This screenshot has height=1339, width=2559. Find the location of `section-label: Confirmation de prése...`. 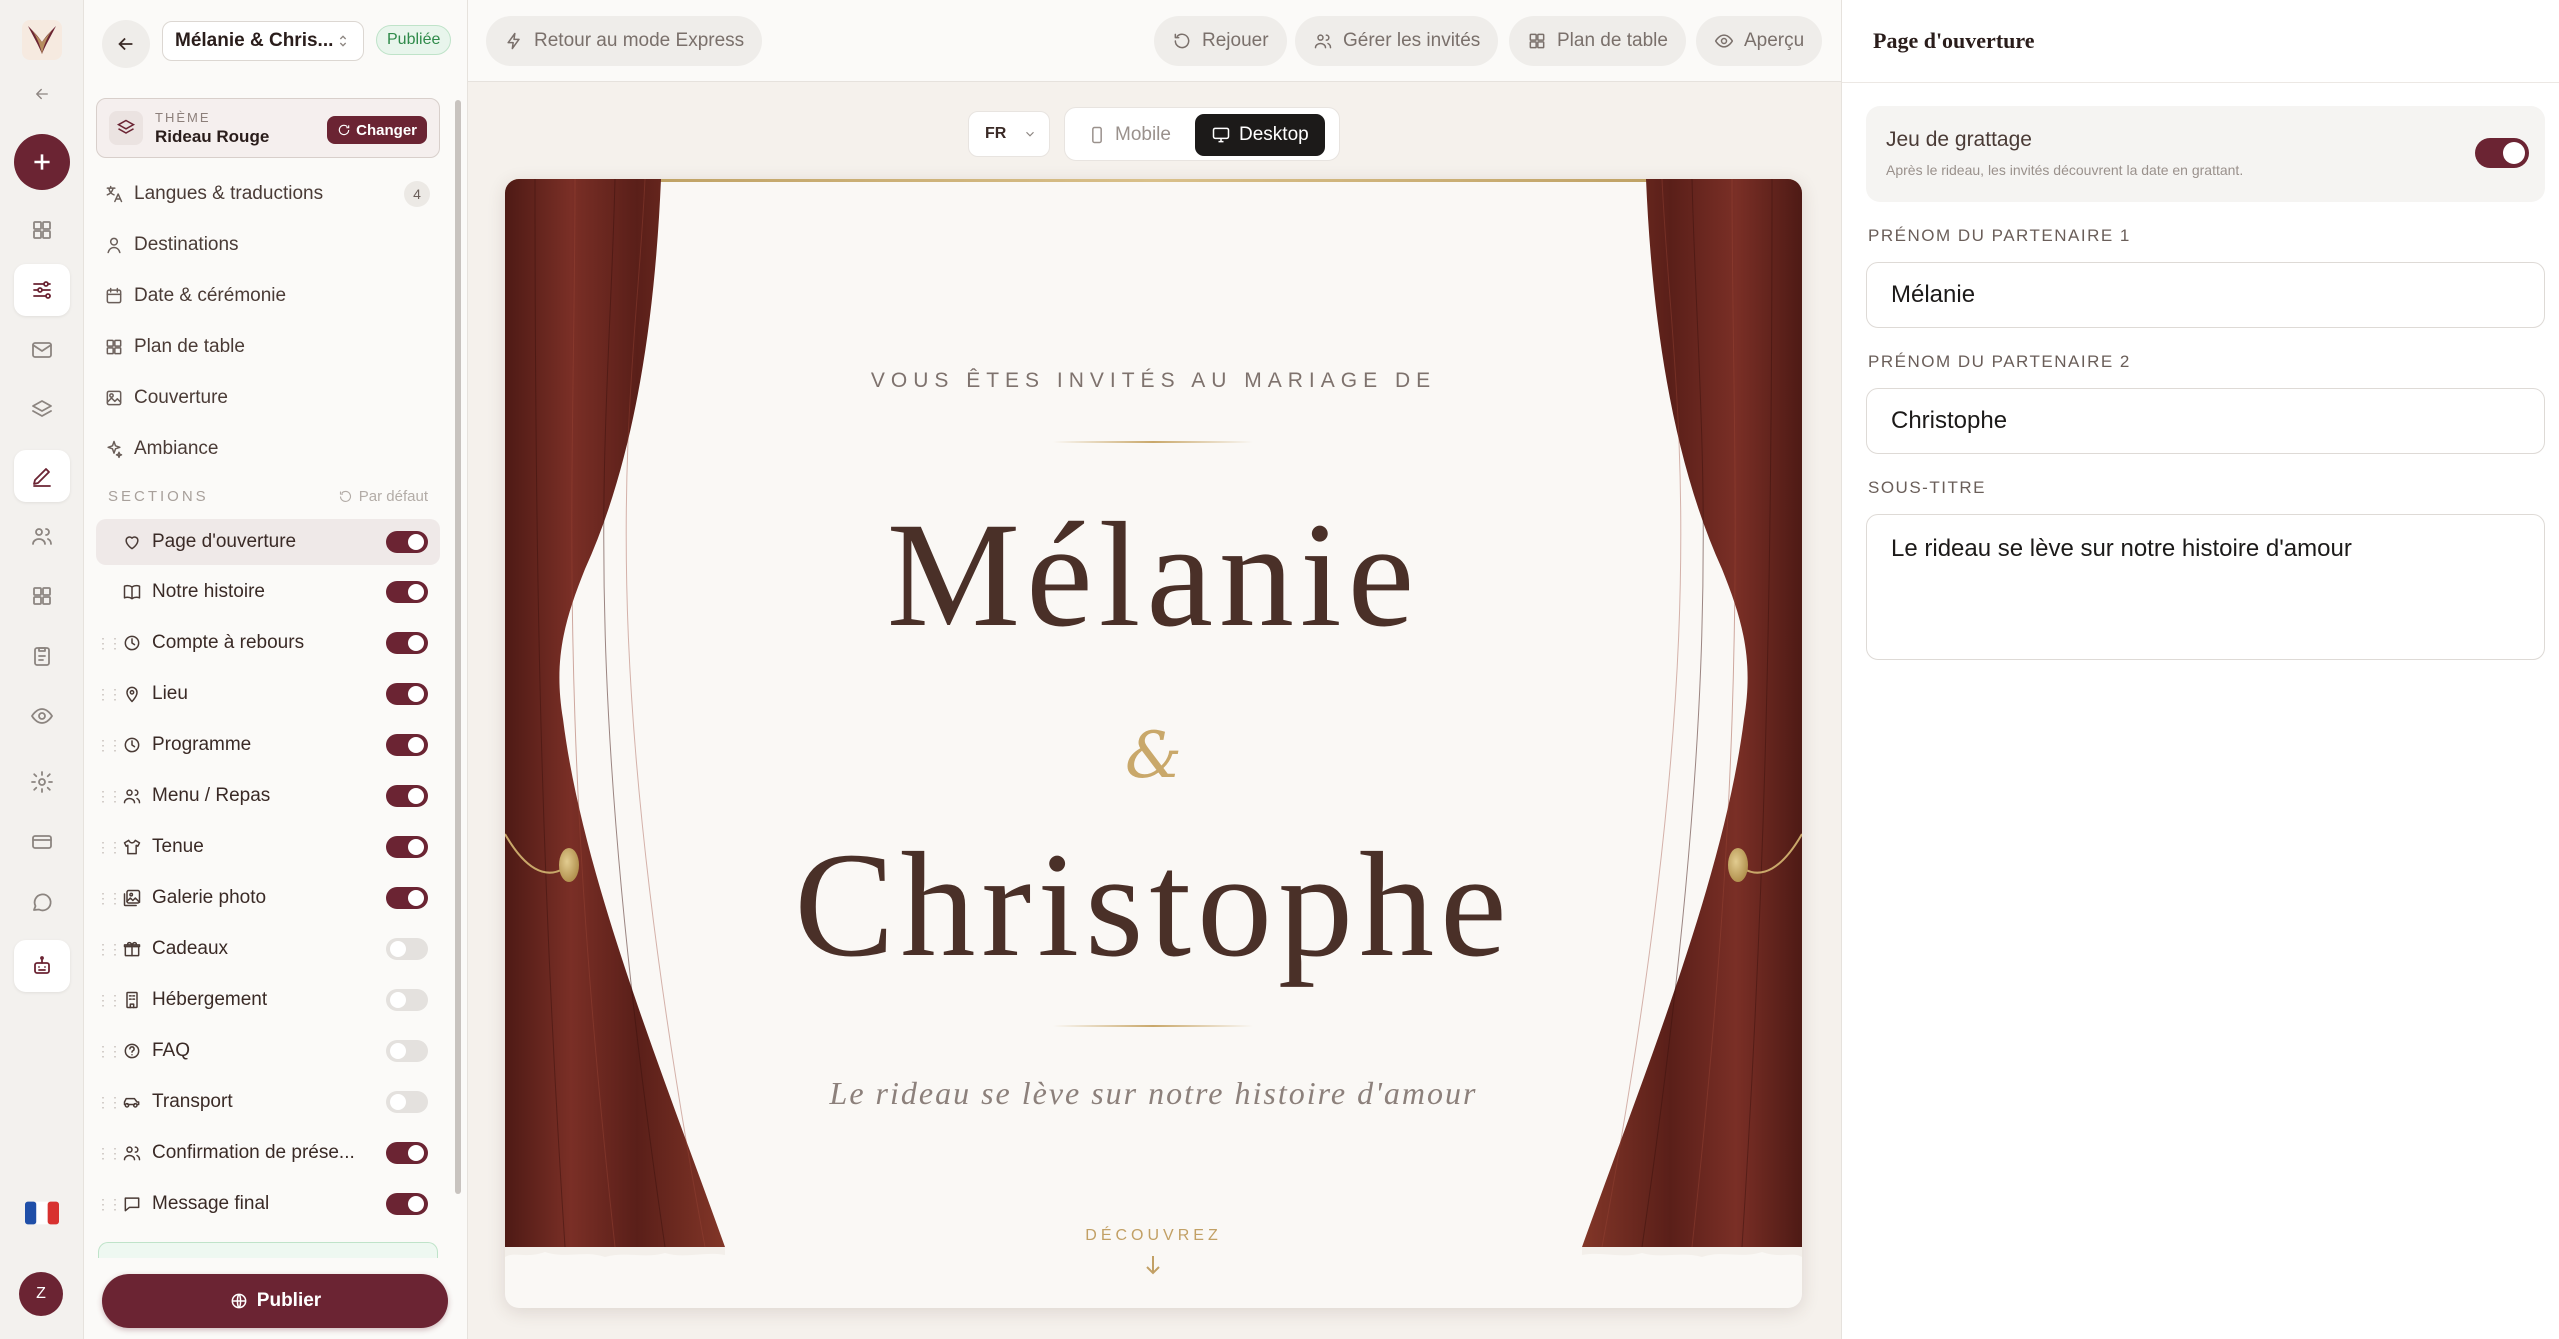

section-label: Confirmation de prése... is located at coordinates (253, 1152).